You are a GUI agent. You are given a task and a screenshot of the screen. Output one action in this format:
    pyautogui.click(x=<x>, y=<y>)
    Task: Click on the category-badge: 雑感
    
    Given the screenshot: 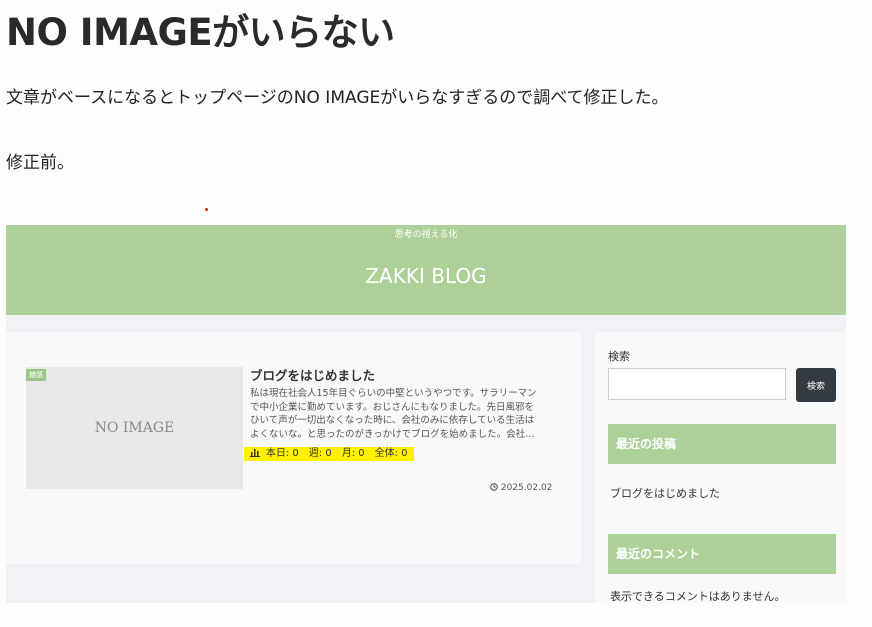 What is the action you would take?
    pyautogui.click(x=36, y=375)
    